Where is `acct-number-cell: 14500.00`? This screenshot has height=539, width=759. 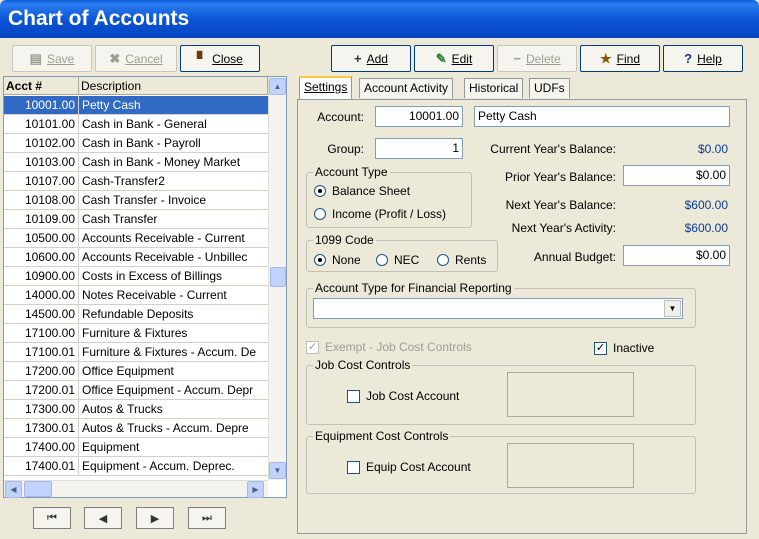
acct-number-cell: 14500.00 is located at coordinates (41, 314).